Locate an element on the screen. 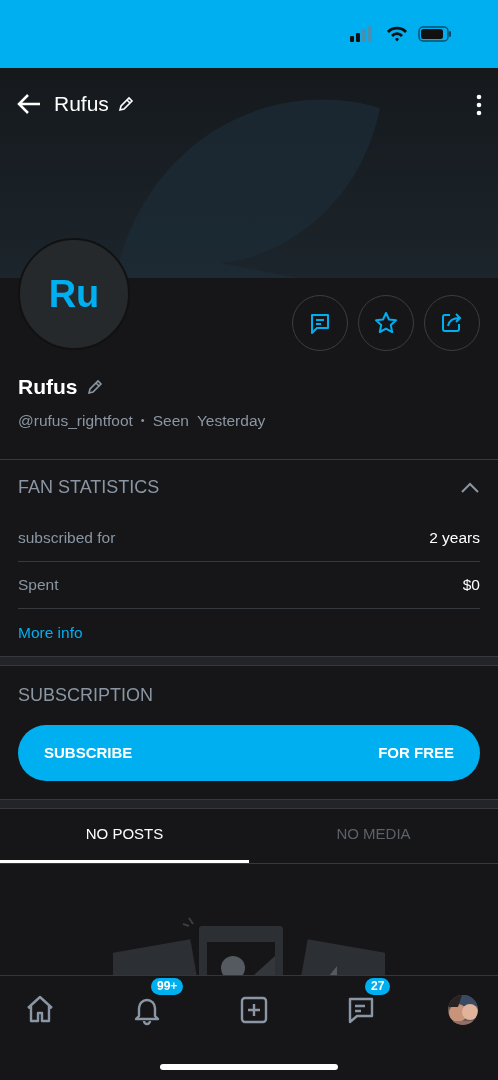 This screenshot has width=498, height=1080. profile-name: Rufus is located at coordinates (48, 387).